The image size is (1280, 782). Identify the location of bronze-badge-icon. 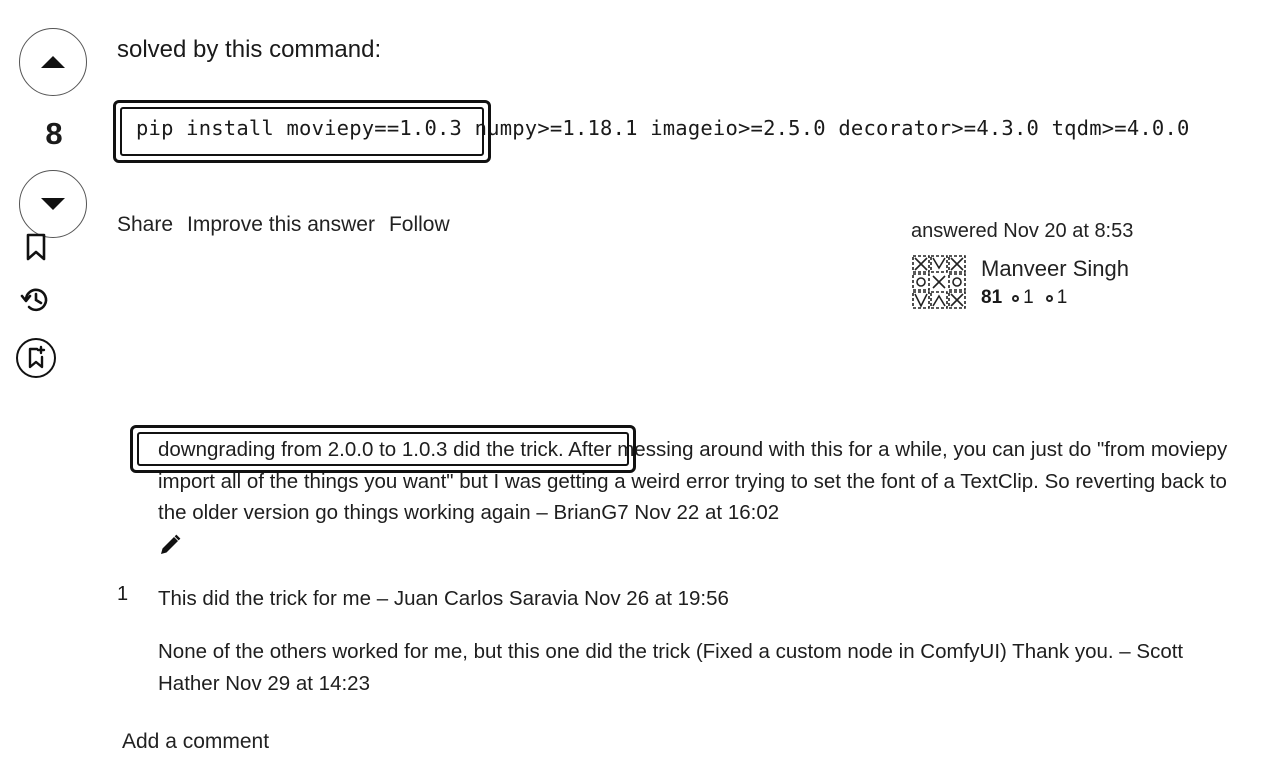
(1049, 298).